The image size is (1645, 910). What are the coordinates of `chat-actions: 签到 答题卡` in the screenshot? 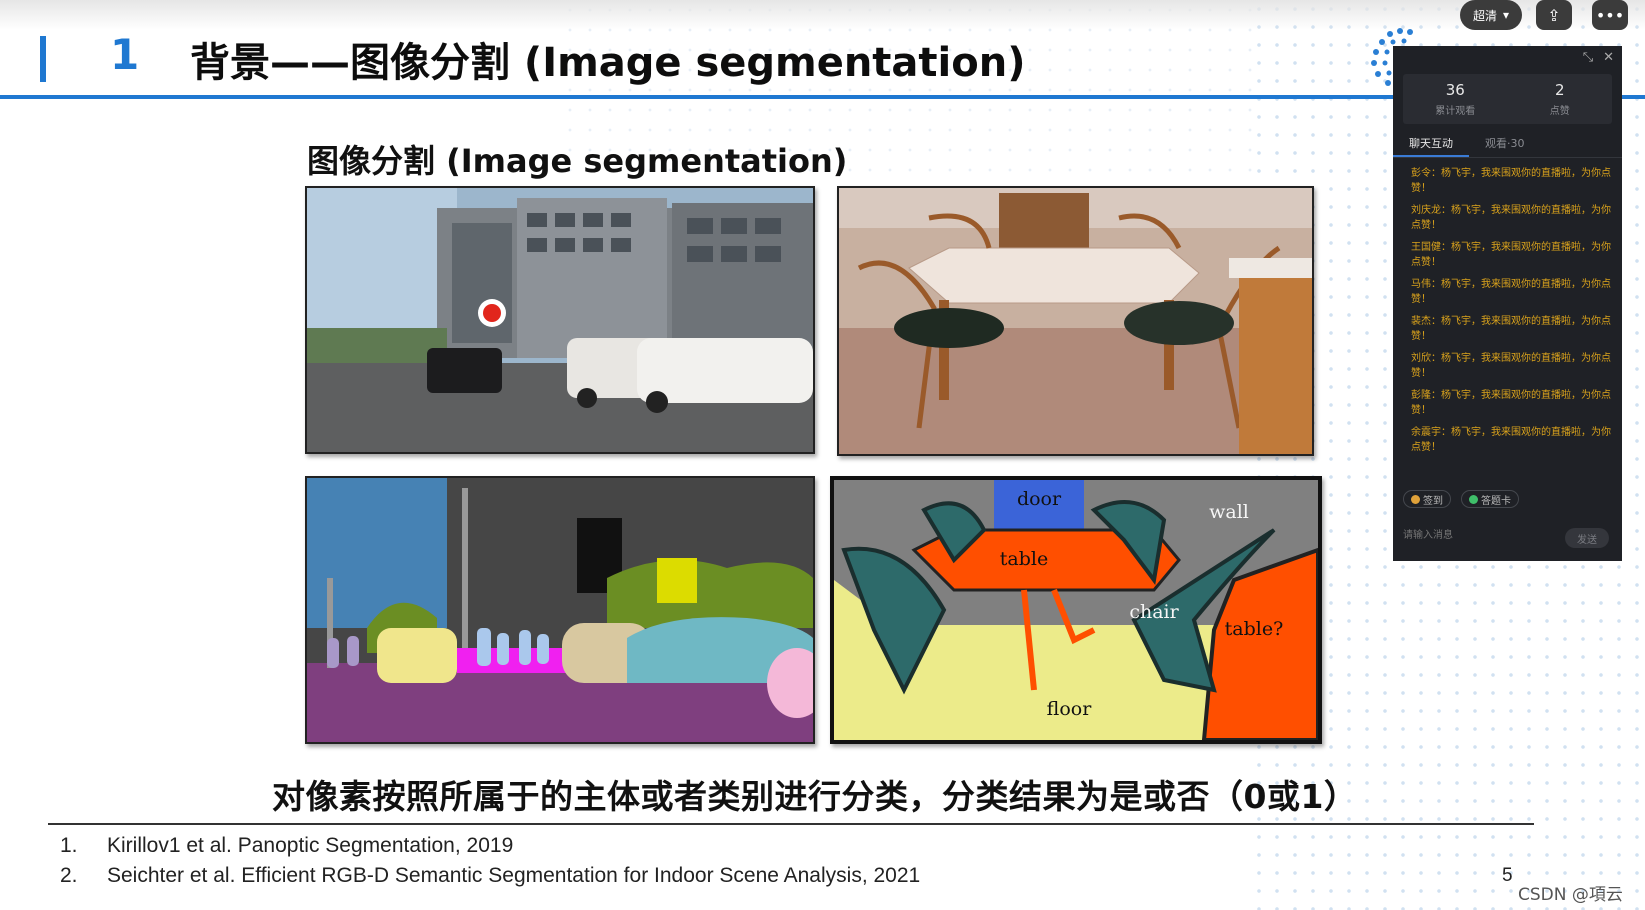 It's located at (1461, 499).